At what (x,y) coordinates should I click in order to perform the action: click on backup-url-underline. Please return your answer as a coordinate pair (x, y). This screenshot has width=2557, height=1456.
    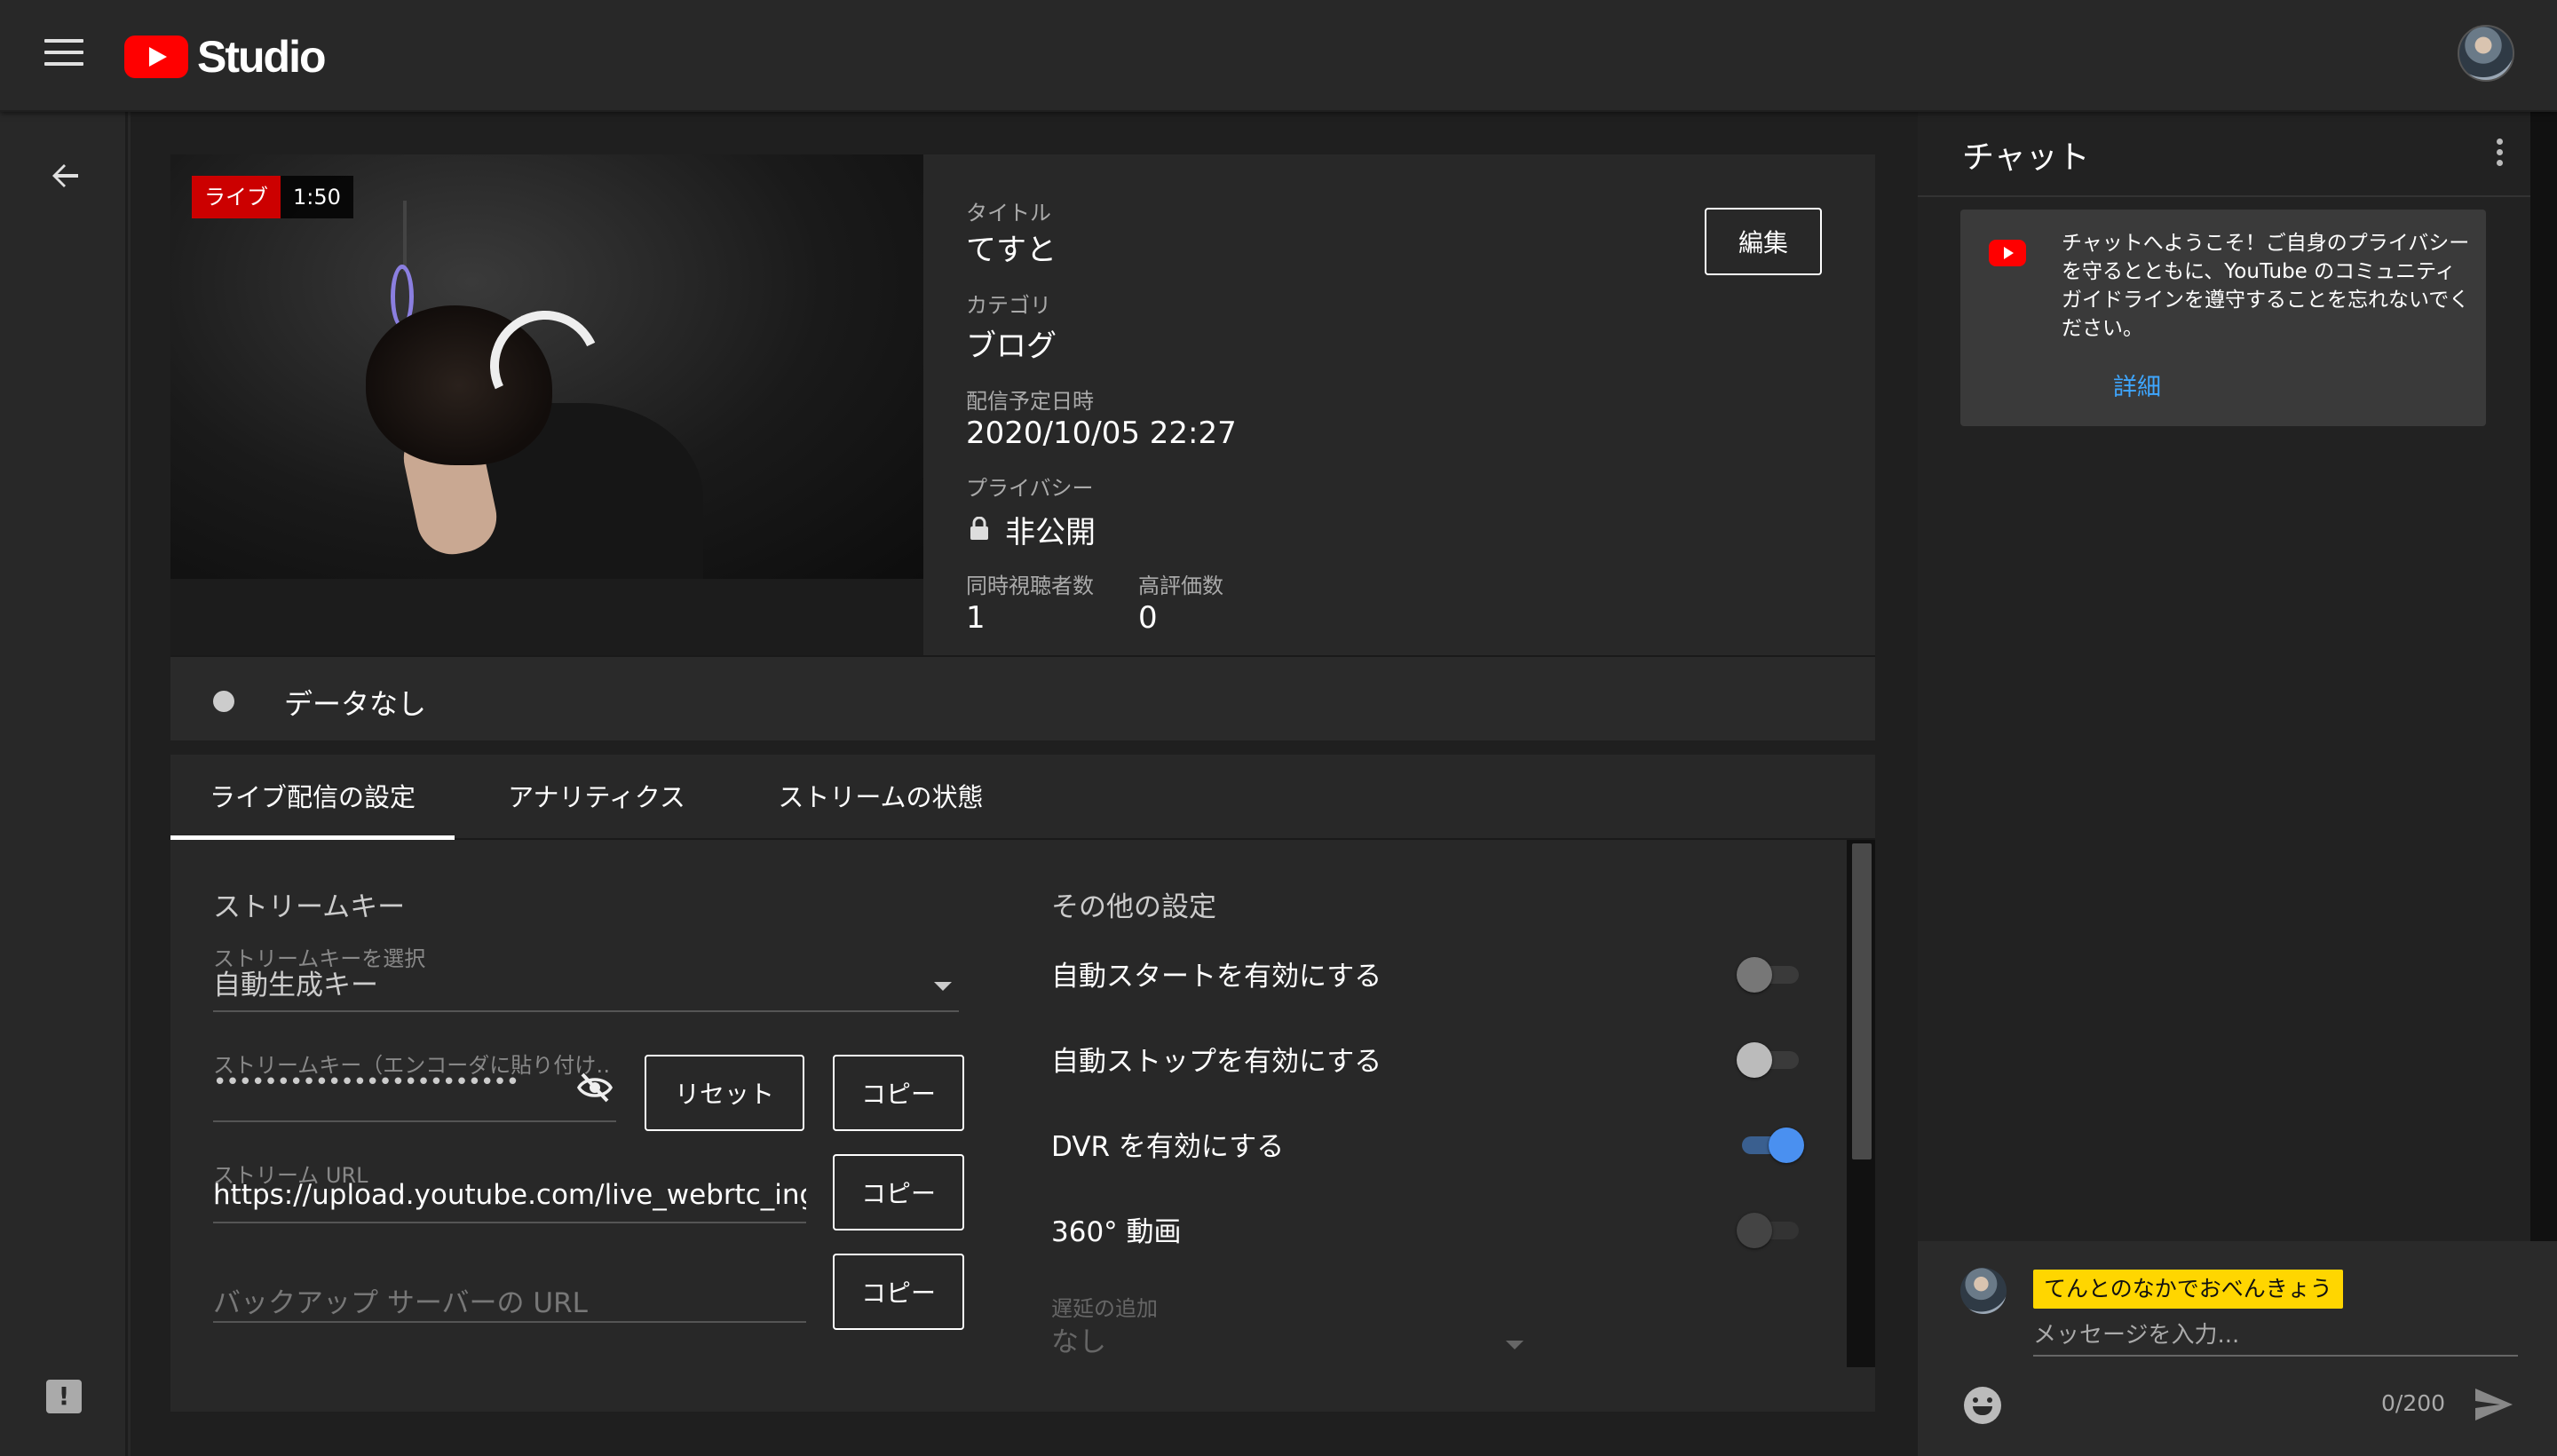
    Looking at the image, I should click on (509, 1322).